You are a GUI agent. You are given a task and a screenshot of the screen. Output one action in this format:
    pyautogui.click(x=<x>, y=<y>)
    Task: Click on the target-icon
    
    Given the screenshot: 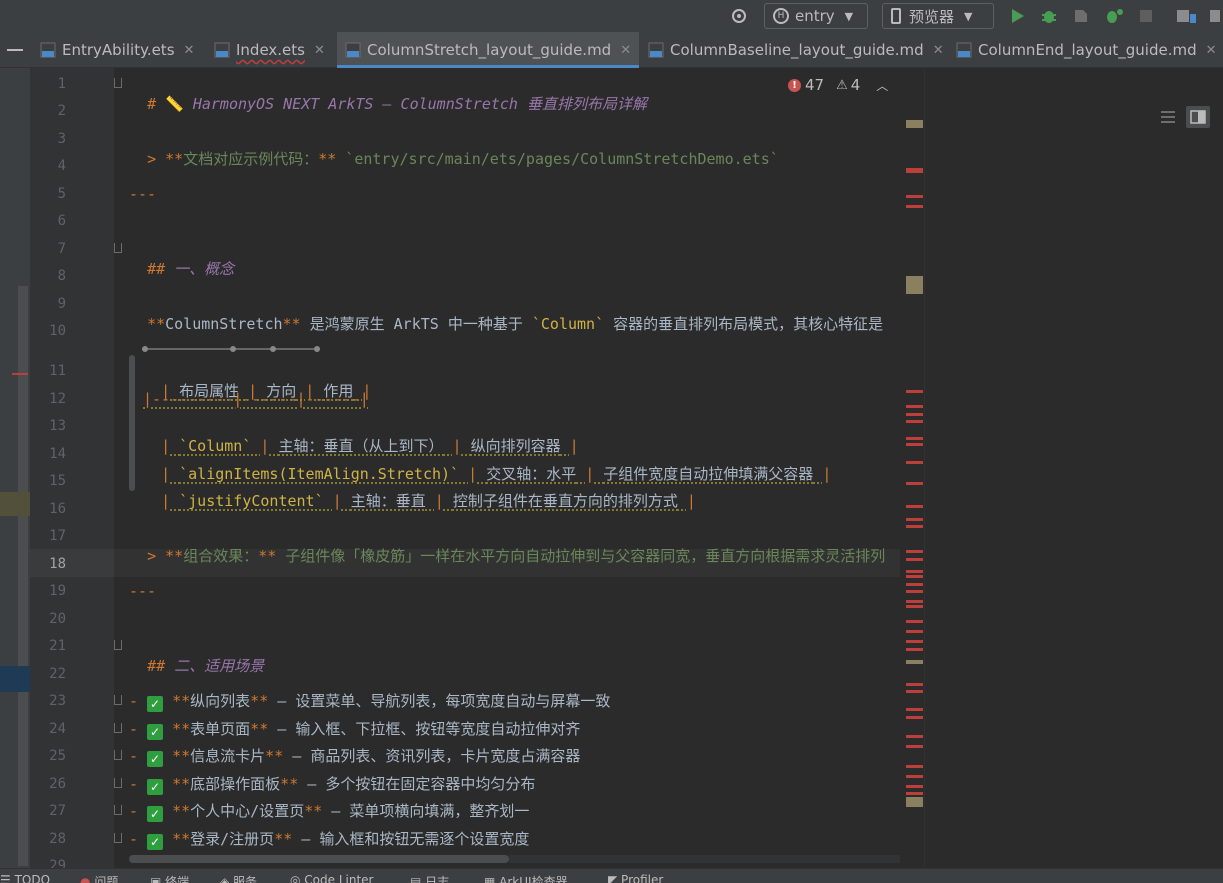 What is the action you would take?
    pyautogui.click(x=739, y=16)
    